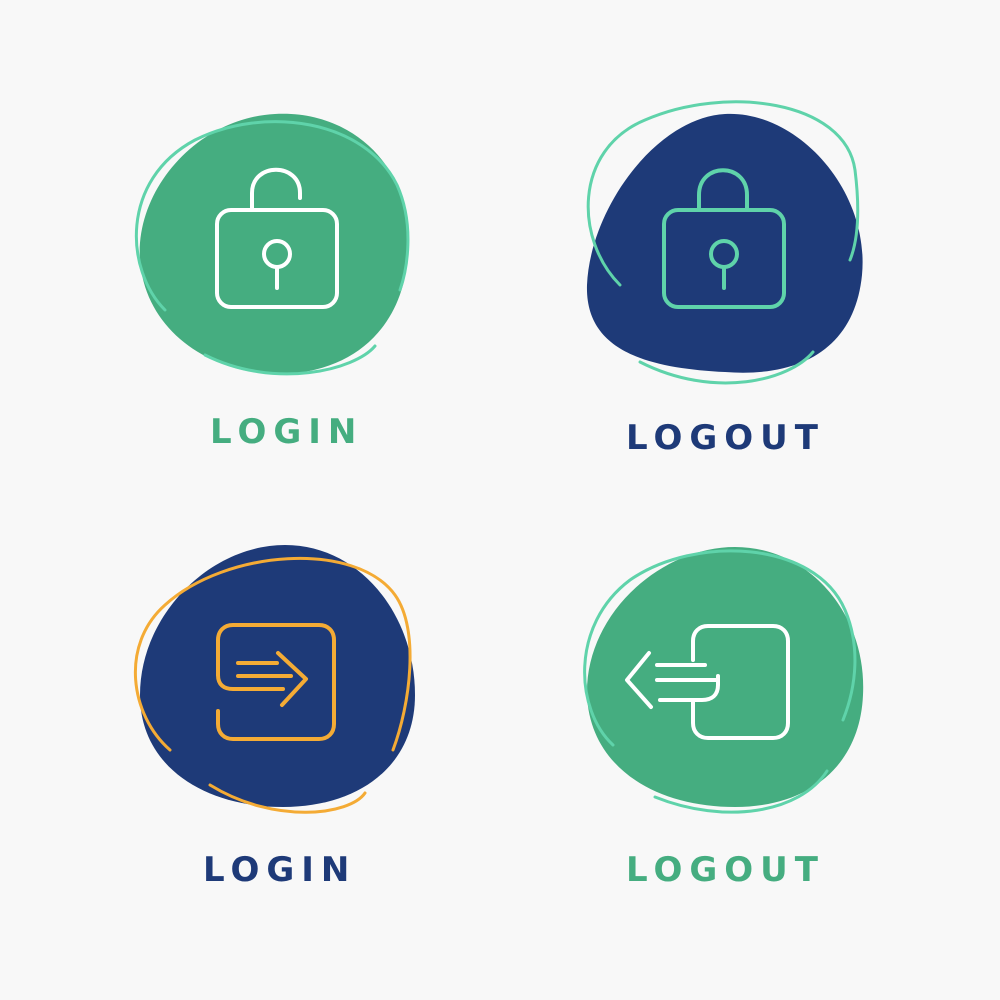 This screenshot has height=1000, width=1000. I want to click on login-arrow-graphic, so click(274, 679).